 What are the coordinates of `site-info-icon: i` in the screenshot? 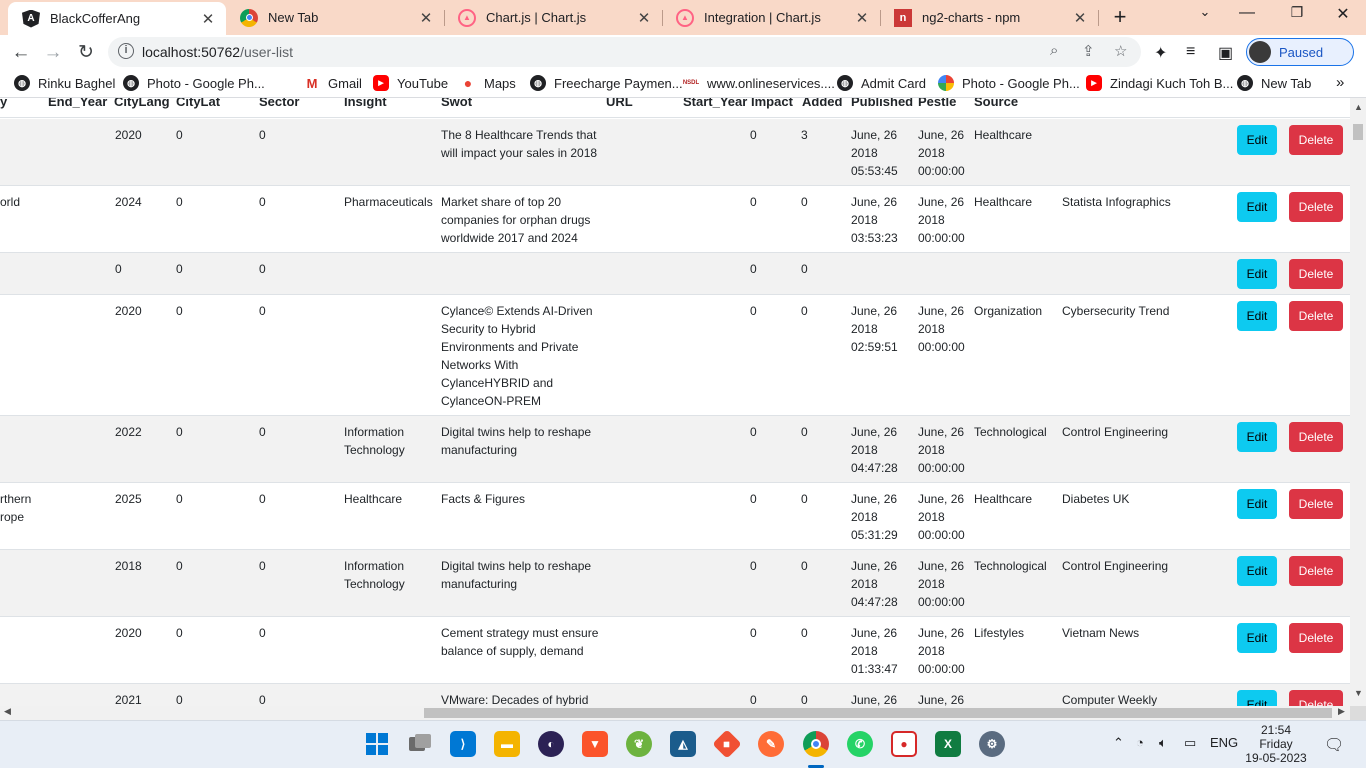 It's located at (126, 51).